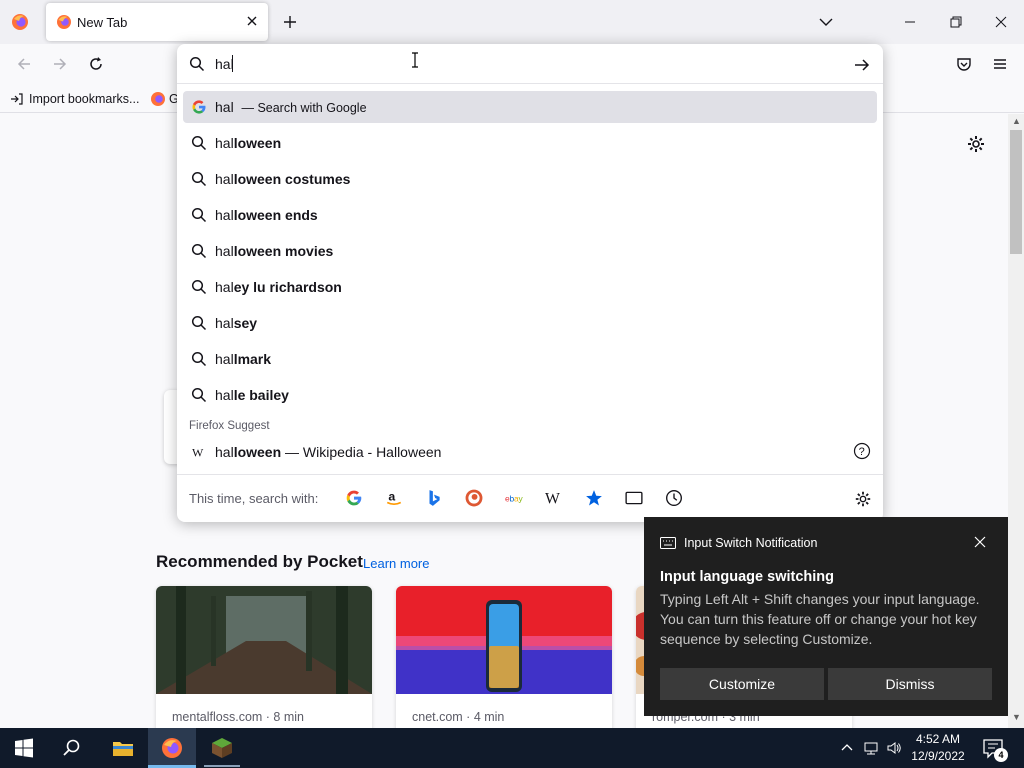  Describe the element at coordinates (938, 756) in the screenshot. I see `clock-date: 12/9/2022` at that location.